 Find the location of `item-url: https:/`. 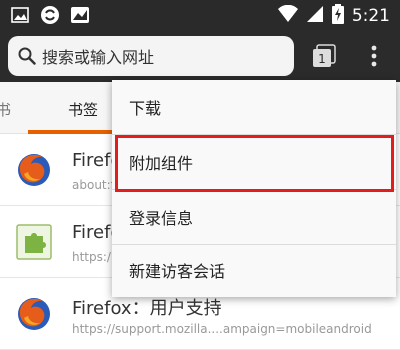

item-url: https:/ is located at coordinates (91, 257).